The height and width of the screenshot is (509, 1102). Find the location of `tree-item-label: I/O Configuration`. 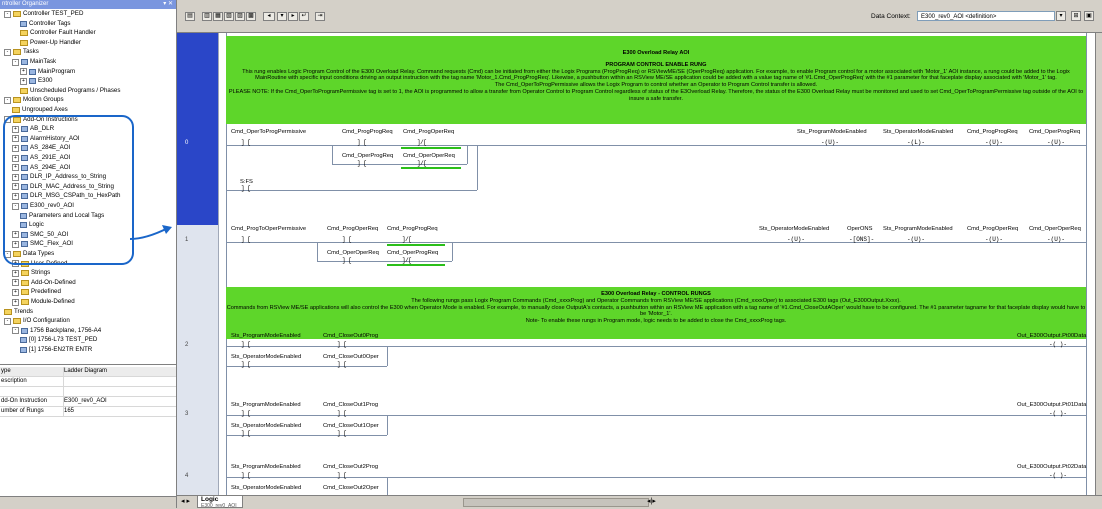

tree-item-label: I/O Configuration is located at coordinates (46, 321).